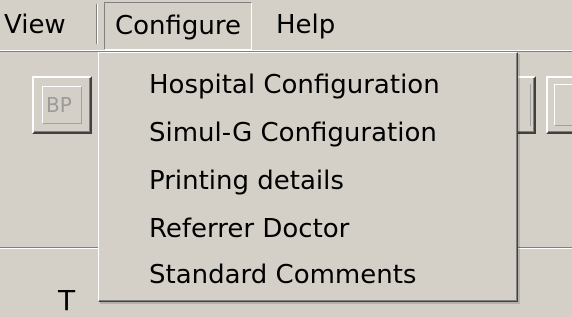  What do you see at coordinates (33, 25) in the screenshot?
I see `menu-view: View` at bounding box center [33, 25].